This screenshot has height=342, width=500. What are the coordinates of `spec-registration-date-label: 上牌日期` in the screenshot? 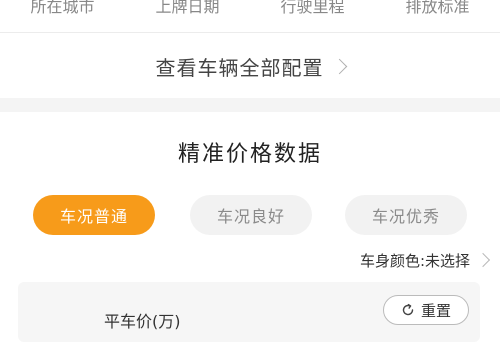 It's located at (187, 8).